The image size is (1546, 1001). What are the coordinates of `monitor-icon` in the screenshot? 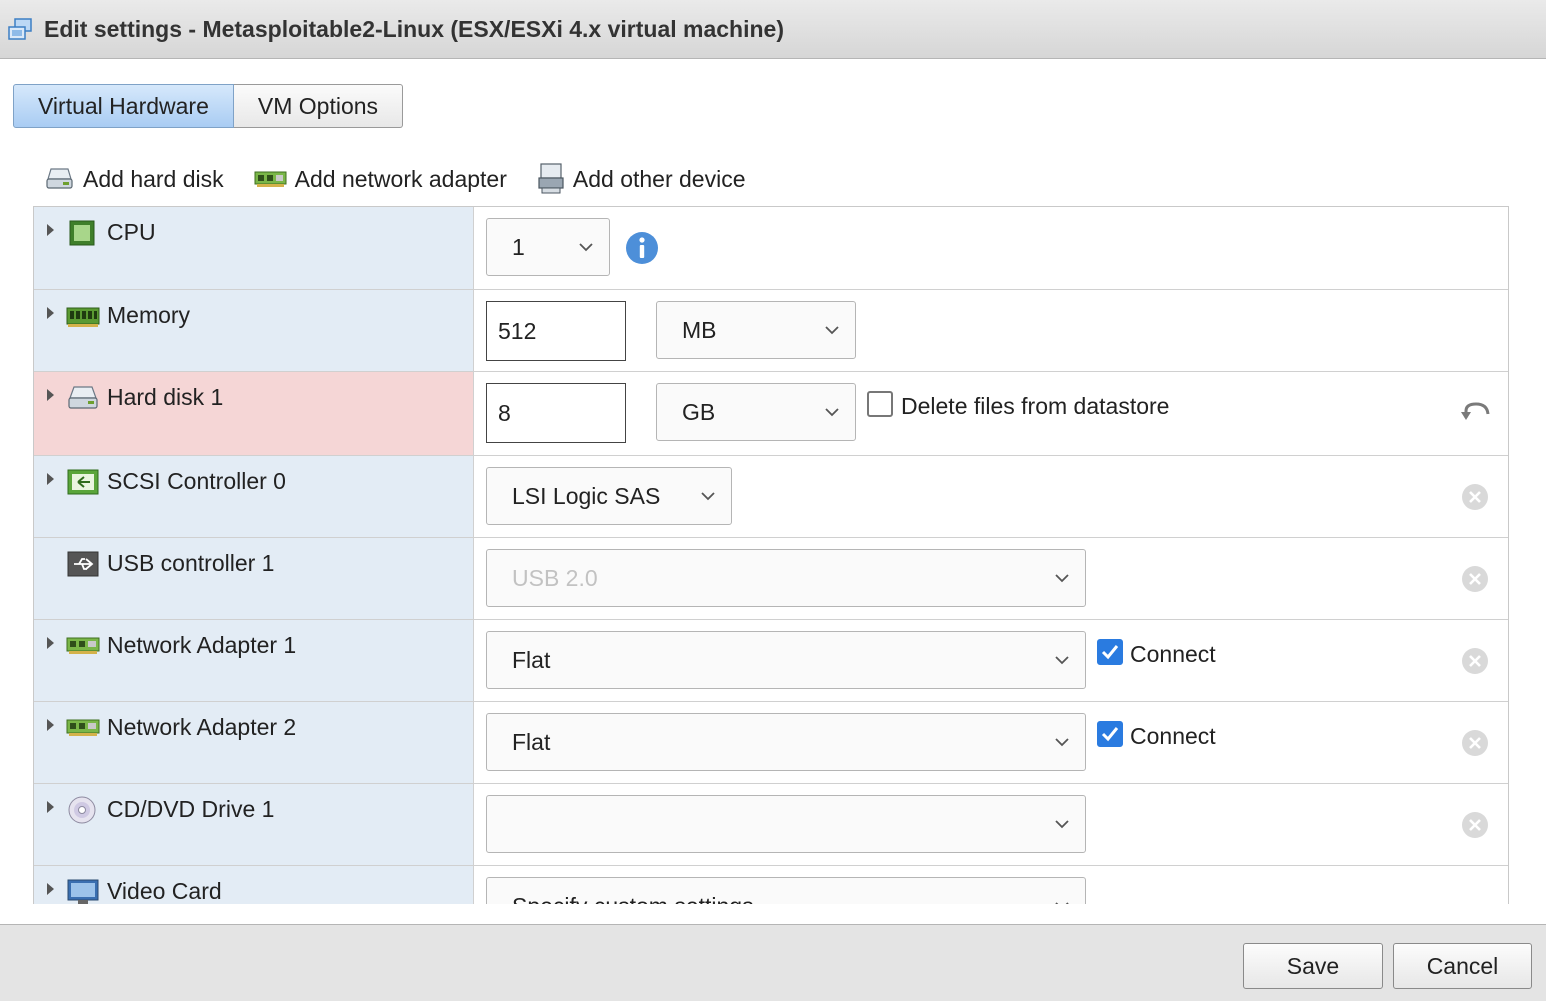 It's located at (83, 891).